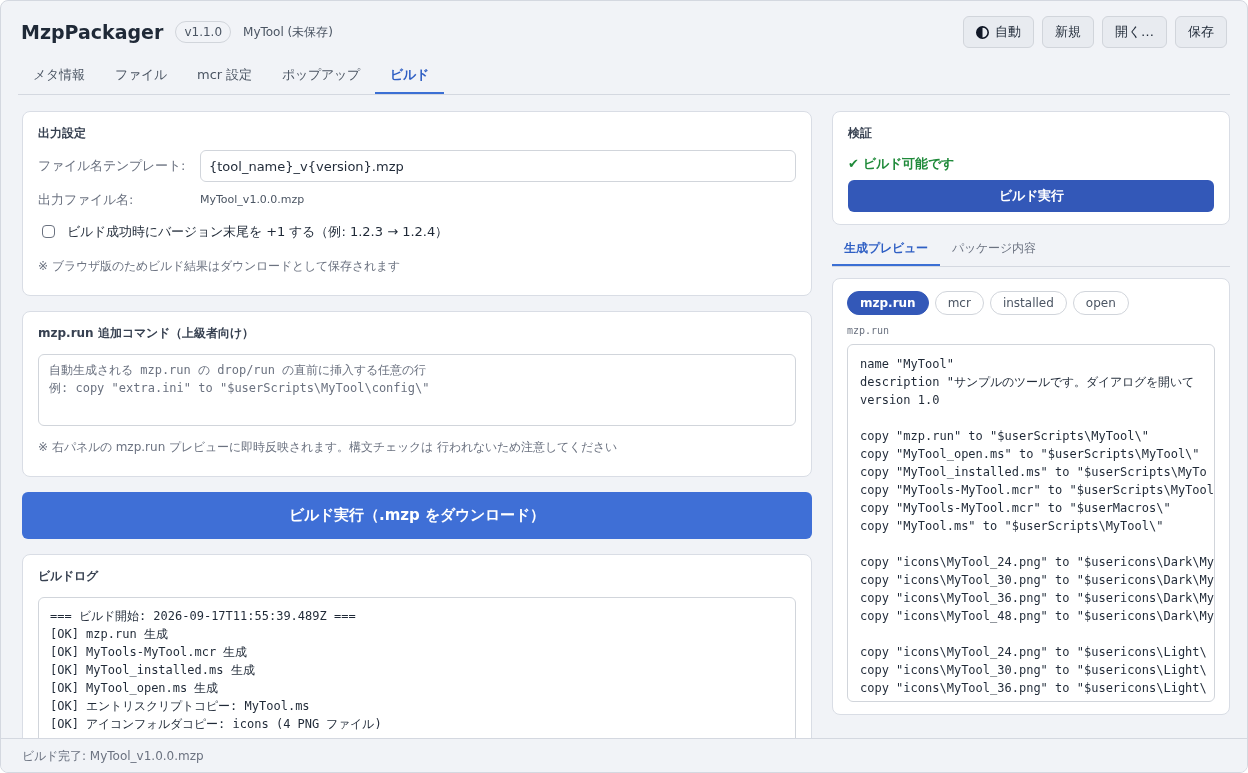 This screenshot has width=1248, height=773. Describe the element at coordinates (1004, 436) in the screenshot. I see `code-line: copy "mzp.run" to "$userScripts\MyTool\"` at that location.